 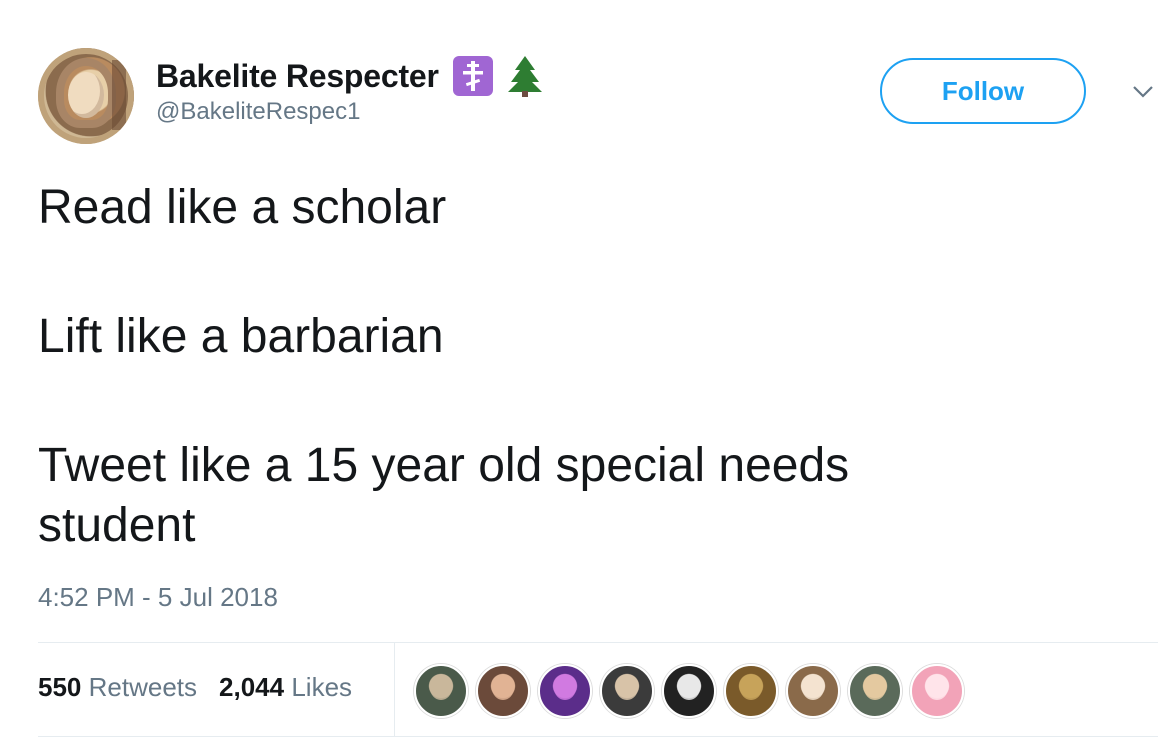 I want to click on tweet-stats: 550 Retweets 2,044 Likes, so click(x=206, y=687).